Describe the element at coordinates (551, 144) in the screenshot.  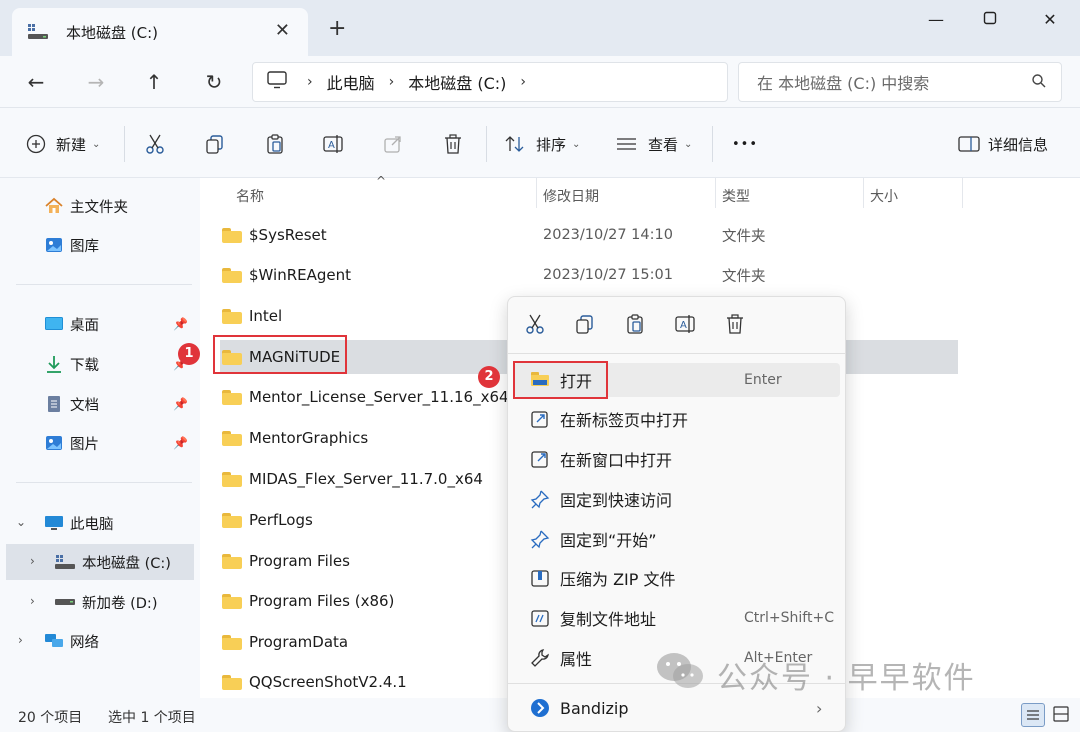
I see `sort-label: 排序` at that location.